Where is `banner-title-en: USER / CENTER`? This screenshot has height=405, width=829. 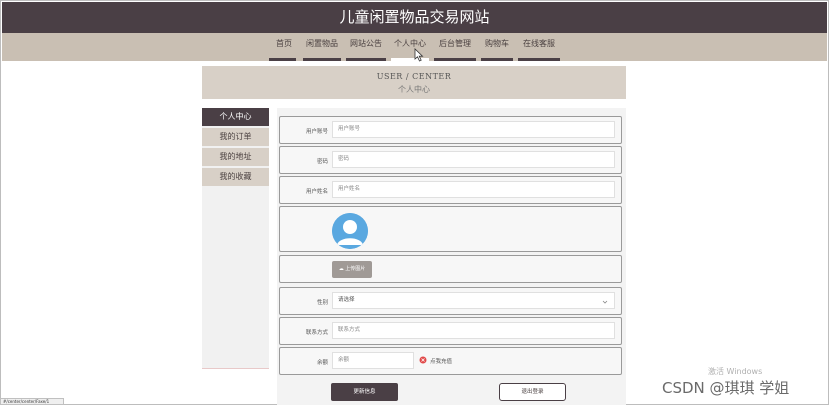
banner-title-en: USER / CENTER is located at coordinates (414, 76).